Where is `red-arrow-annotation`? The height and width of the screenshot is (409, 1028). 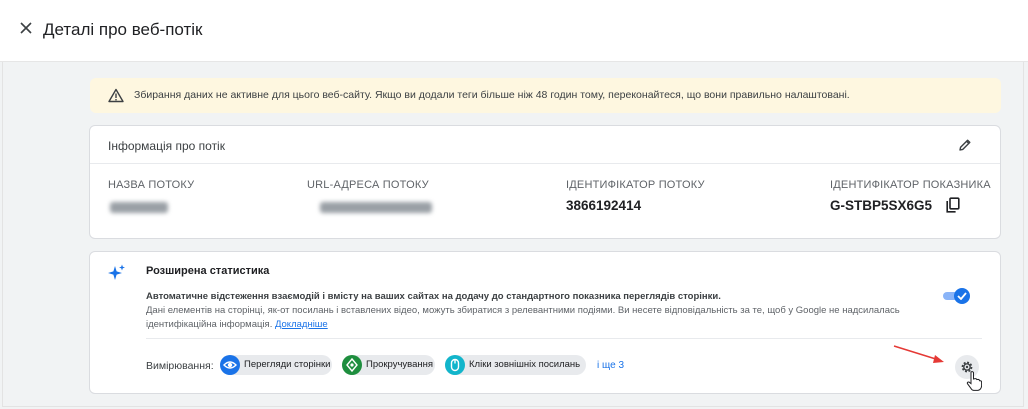
red-arrow-annotation is located at coordinates (918, 354).